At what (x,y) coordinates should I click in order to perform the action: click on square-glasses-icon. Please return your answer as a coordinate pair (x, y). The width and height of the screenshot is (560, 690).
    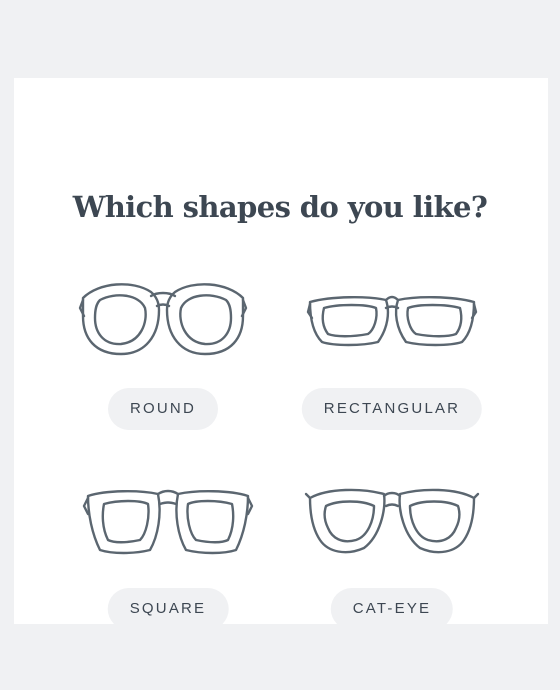
    Looking at the image, I should click on (168, 522).